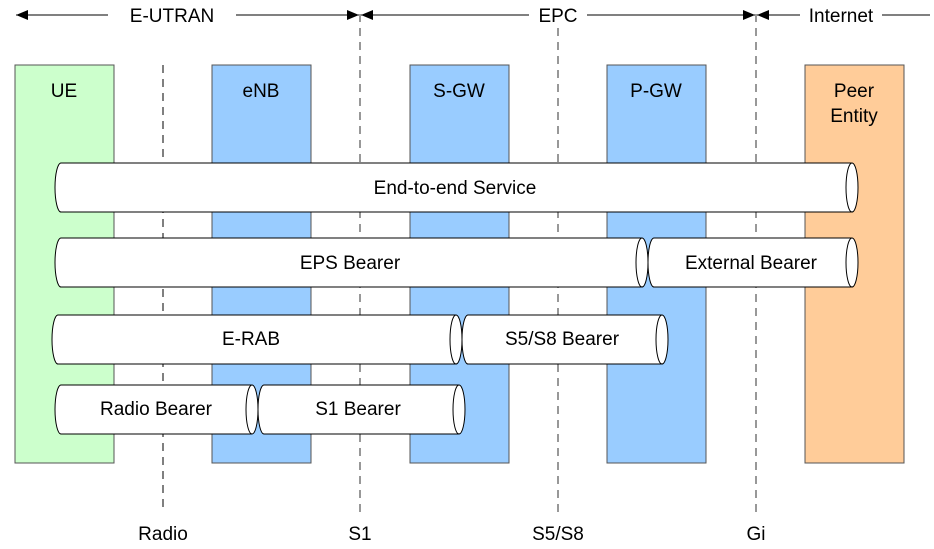 The width and height of the screenshot is (934, 549). Describe the element at coordinates (562, 339) in the screenshot. I see `s5s8-bearer-label: S5/S8 Bearer` at that location.